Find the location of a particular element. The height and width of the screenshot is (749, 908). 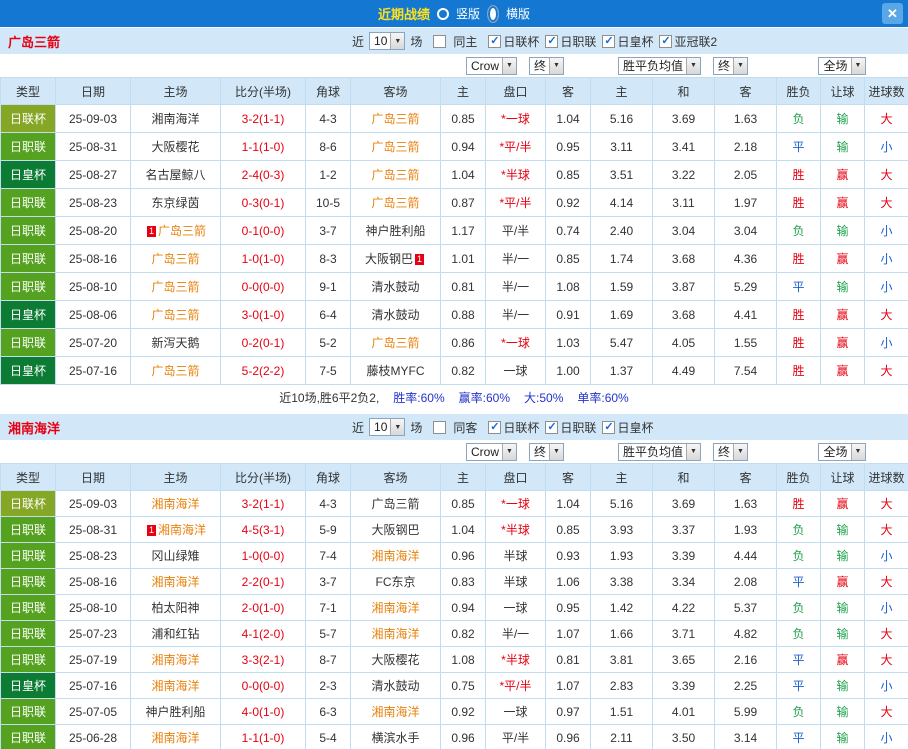

away-team: 横滨水手 is located at coordinates (395, 736).